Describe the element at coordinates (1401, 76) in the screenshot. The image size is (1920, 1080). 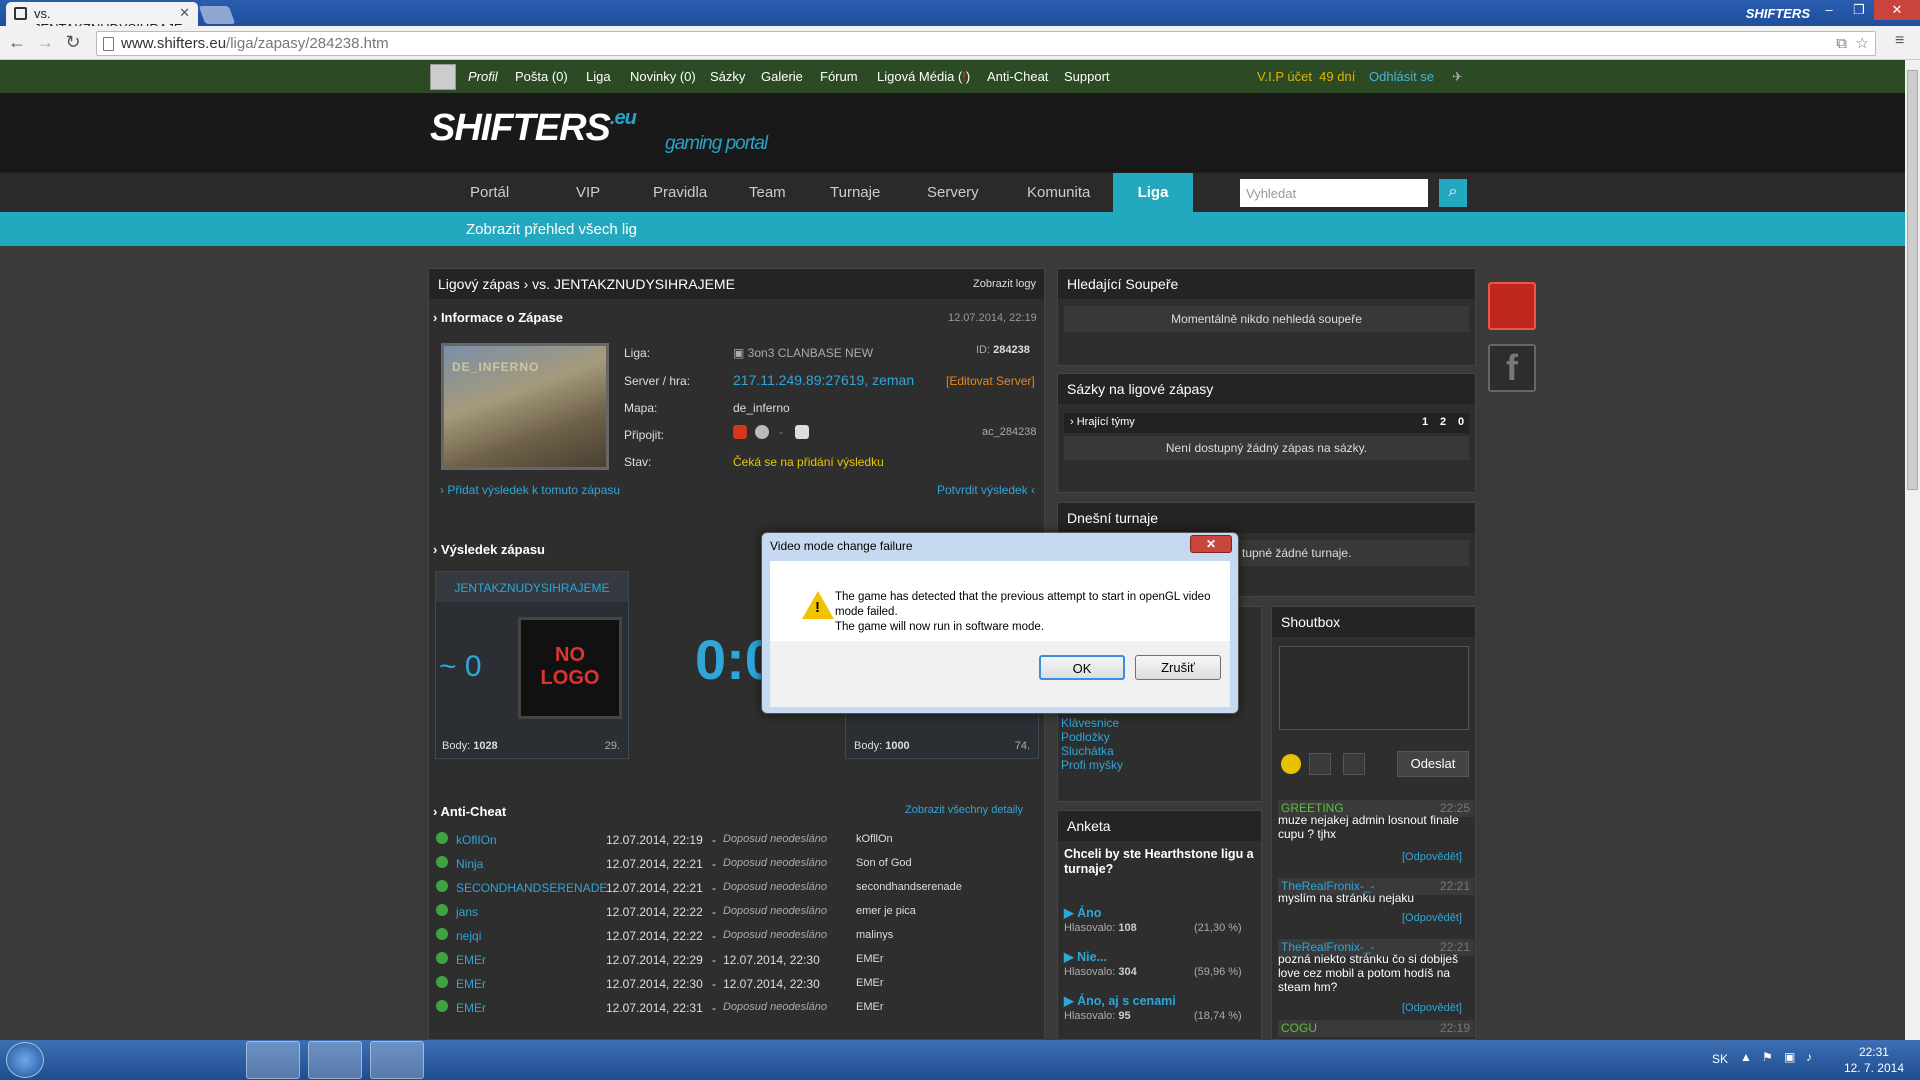
I see `logout-link: Odhlásit se` at that location.